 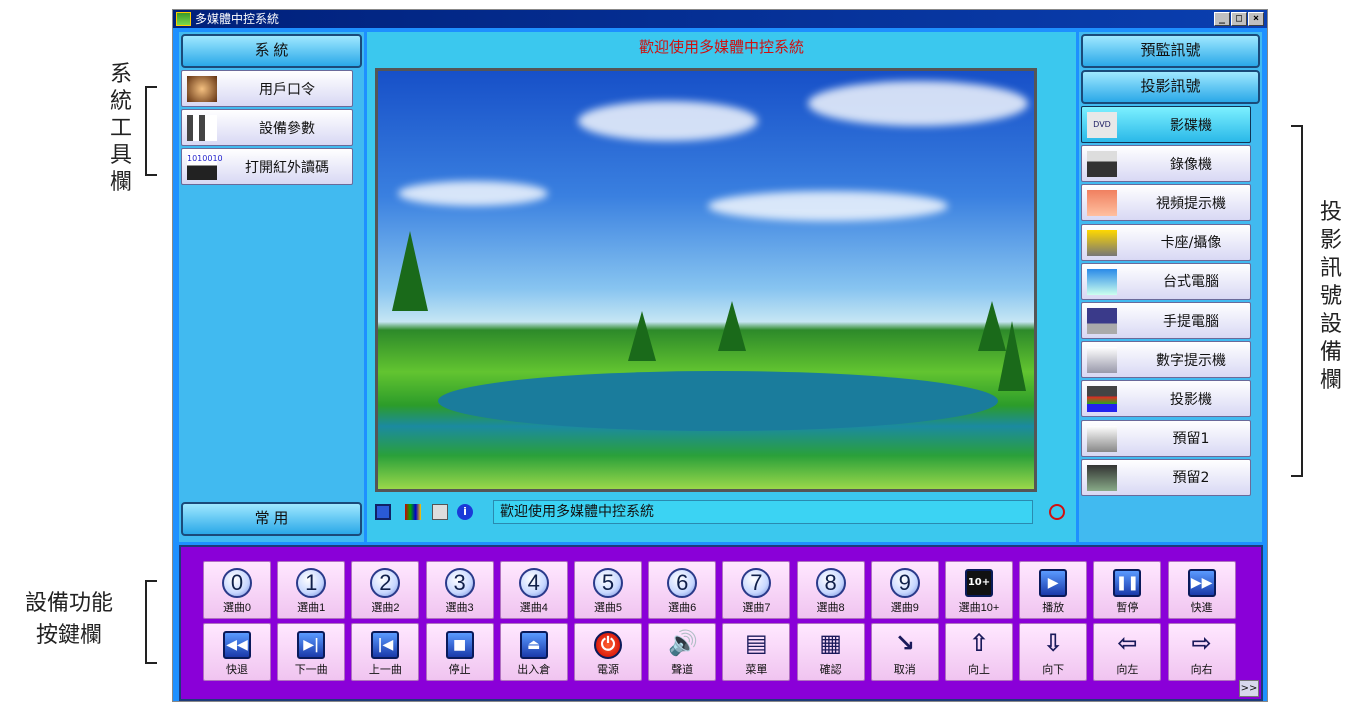 What do you see at coordinates (1166, 477) in the screenshot?
I see `sidebar-item-reserved-2: 預留2` at bounding box center [1166, 477].